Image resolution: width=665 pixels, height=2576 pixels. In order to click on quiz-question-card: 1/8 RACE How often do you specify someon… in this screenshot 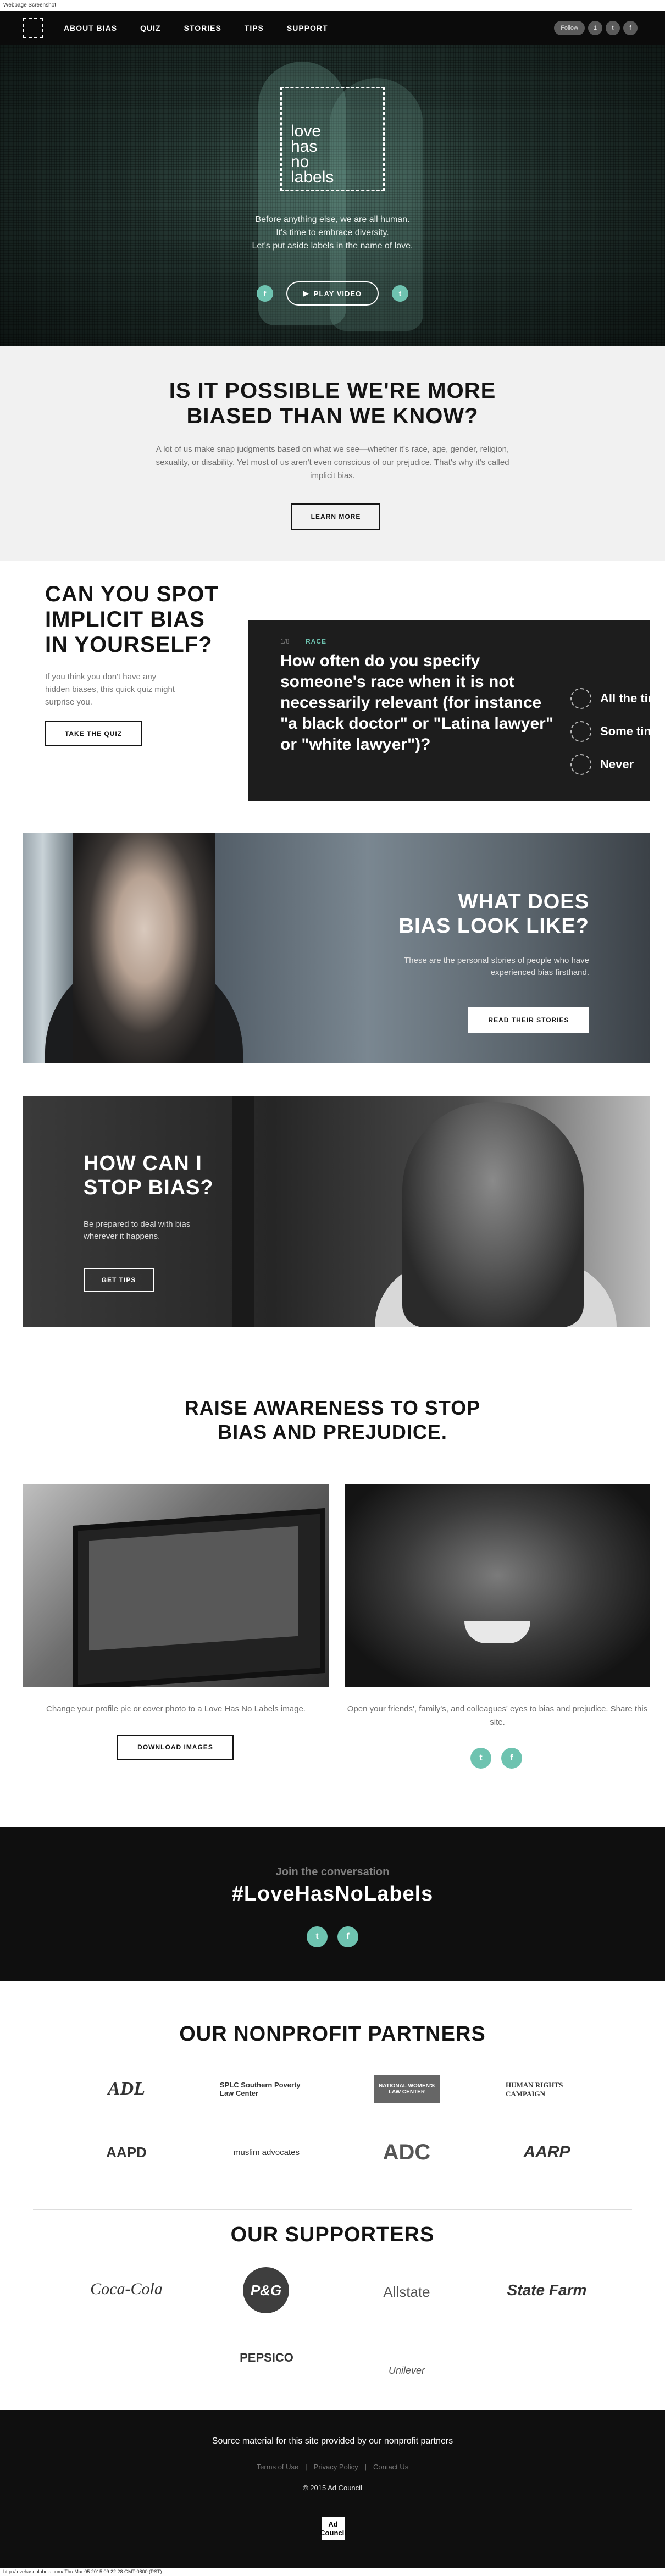, I will do `click(449, 710)`.